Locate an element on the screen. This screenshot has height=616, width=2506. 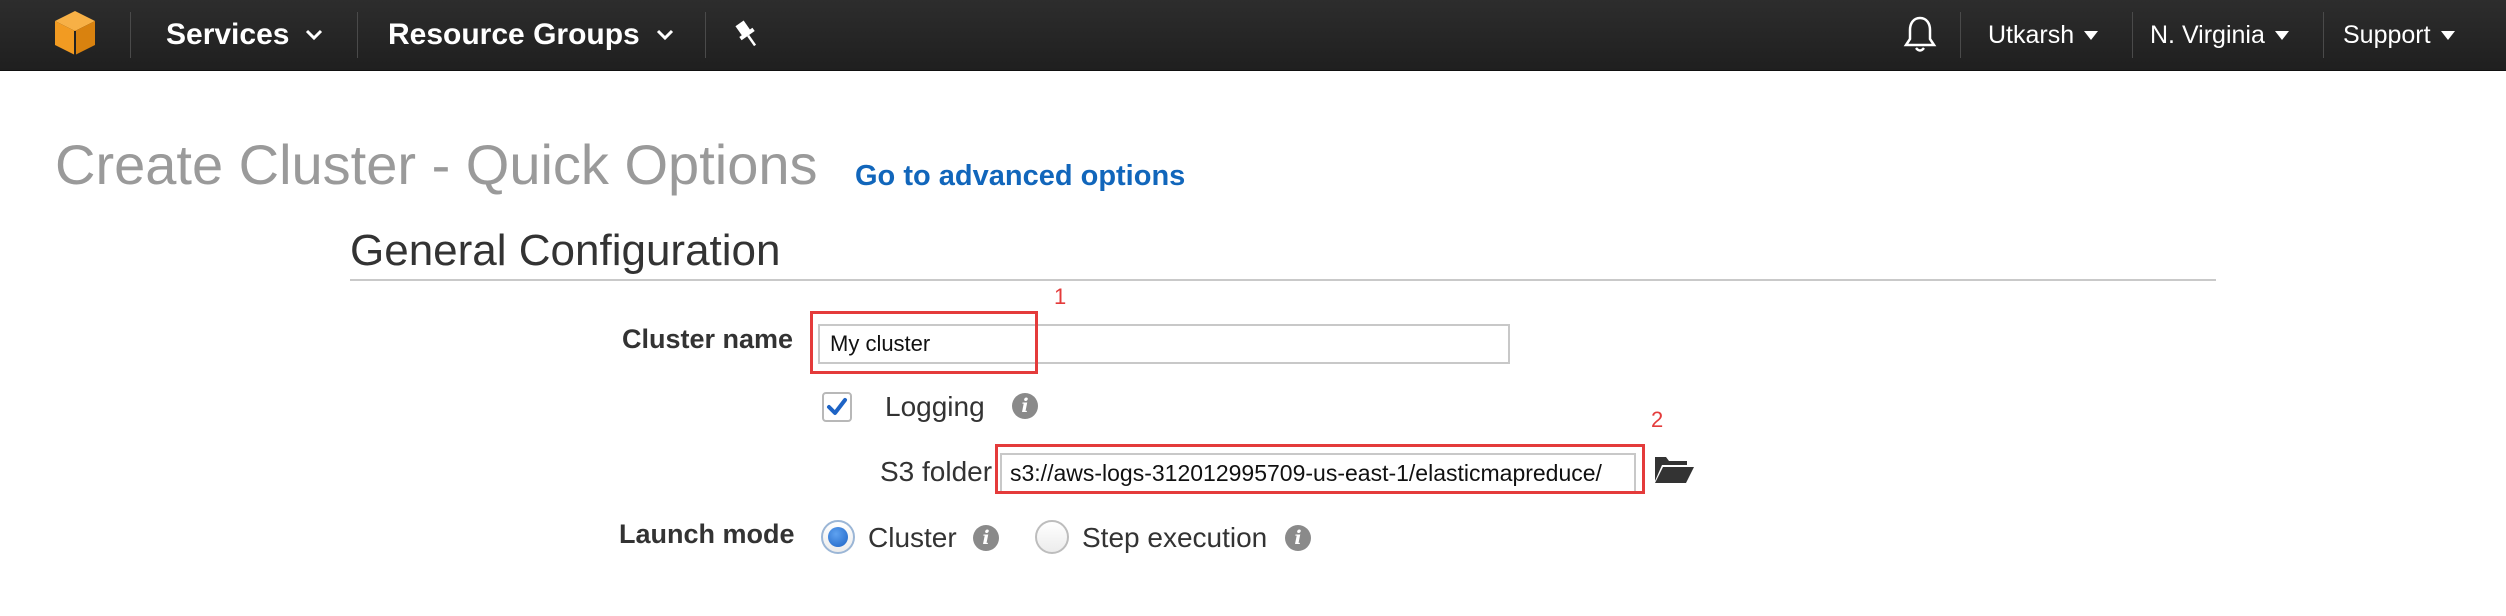
services-label: Services is located at coordinates (228, 34).